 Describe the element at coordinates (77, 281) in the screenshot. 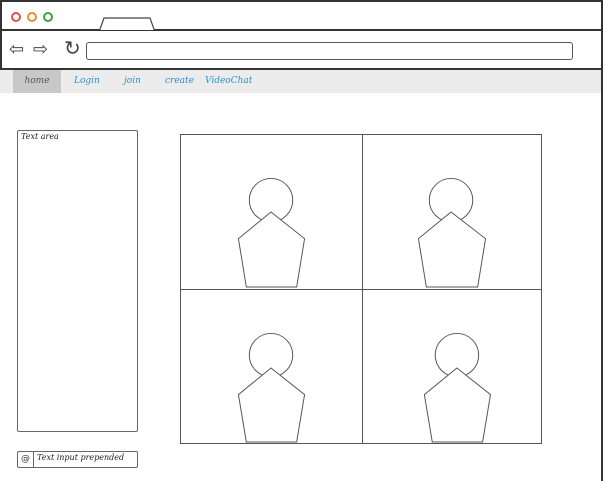

I see `chat-text-area: Text area` at that location.